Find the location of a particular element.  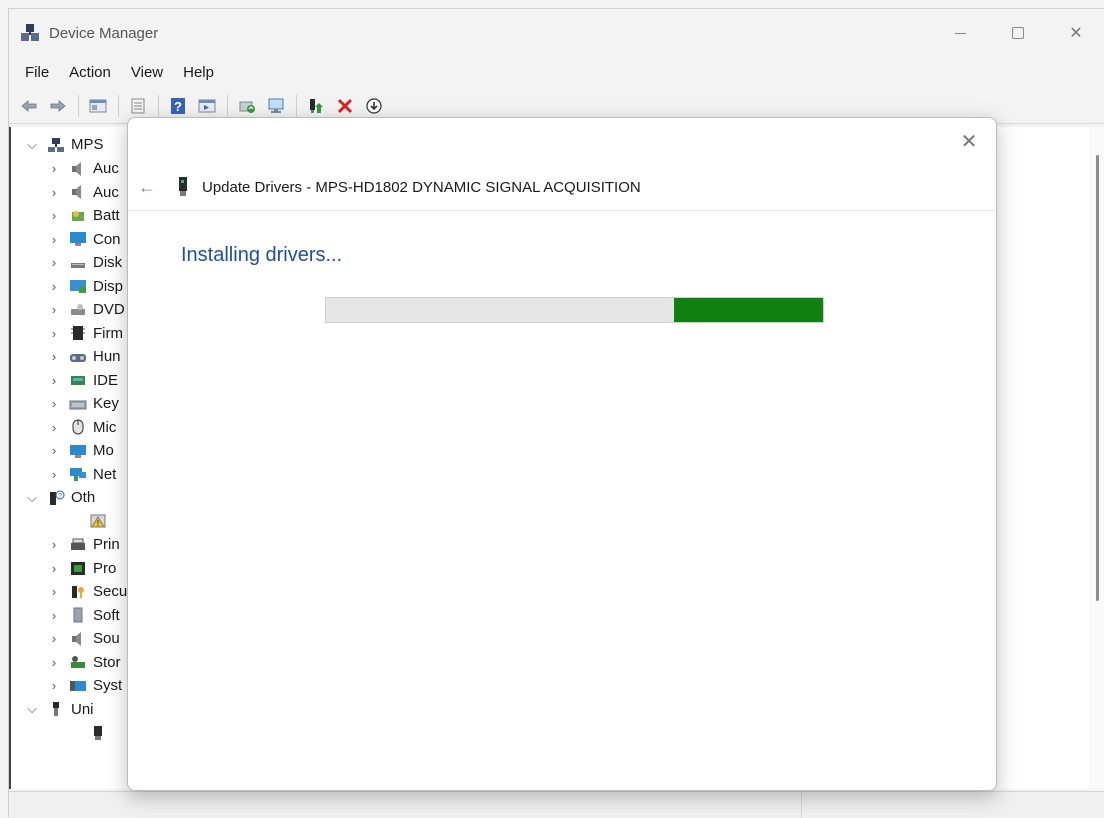

dvd-drive-icon is located at coordinates (78, 309).